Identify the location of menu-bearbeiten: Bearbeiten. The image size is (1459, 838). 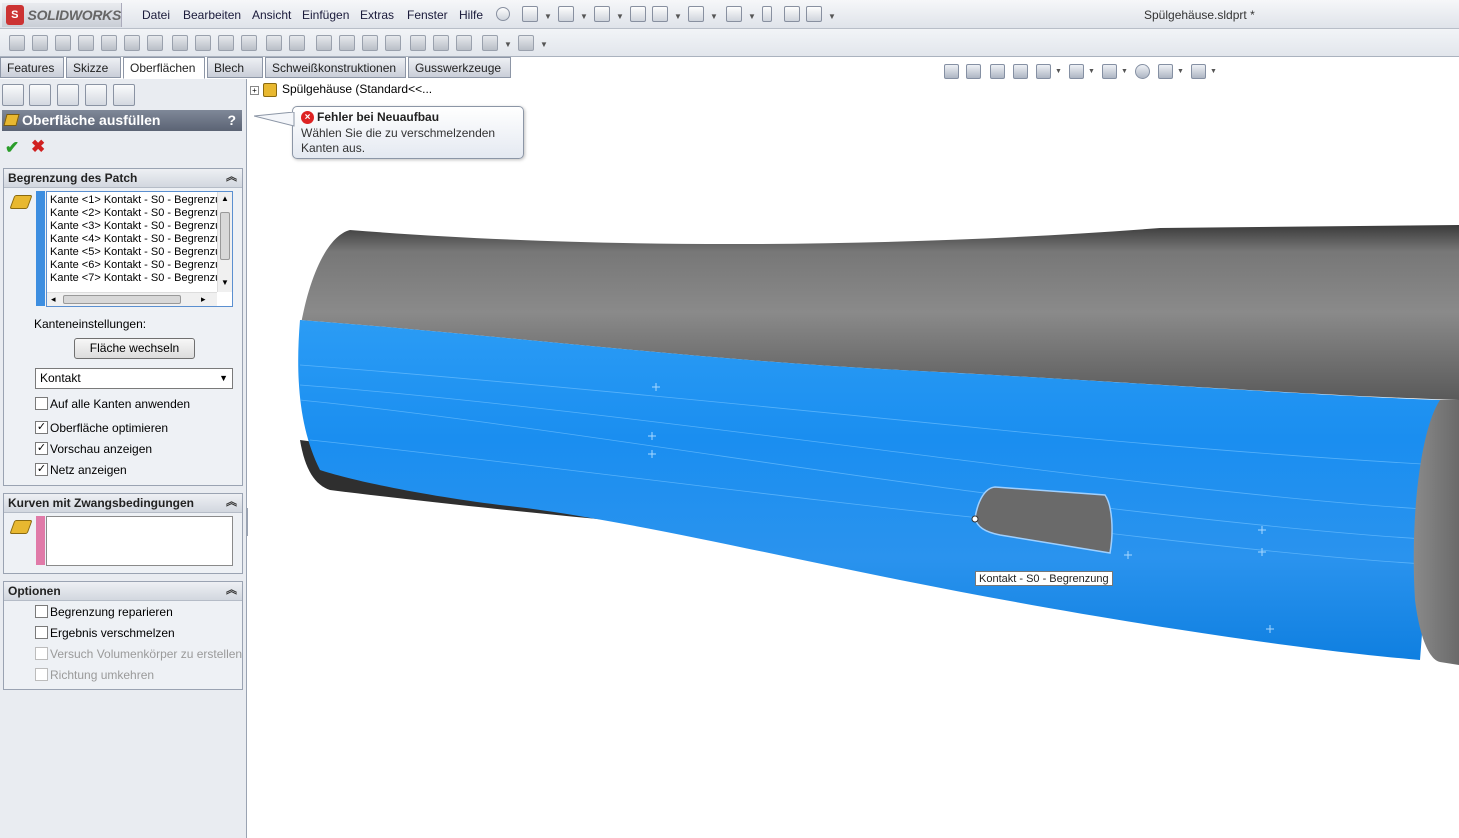
(212, 15).